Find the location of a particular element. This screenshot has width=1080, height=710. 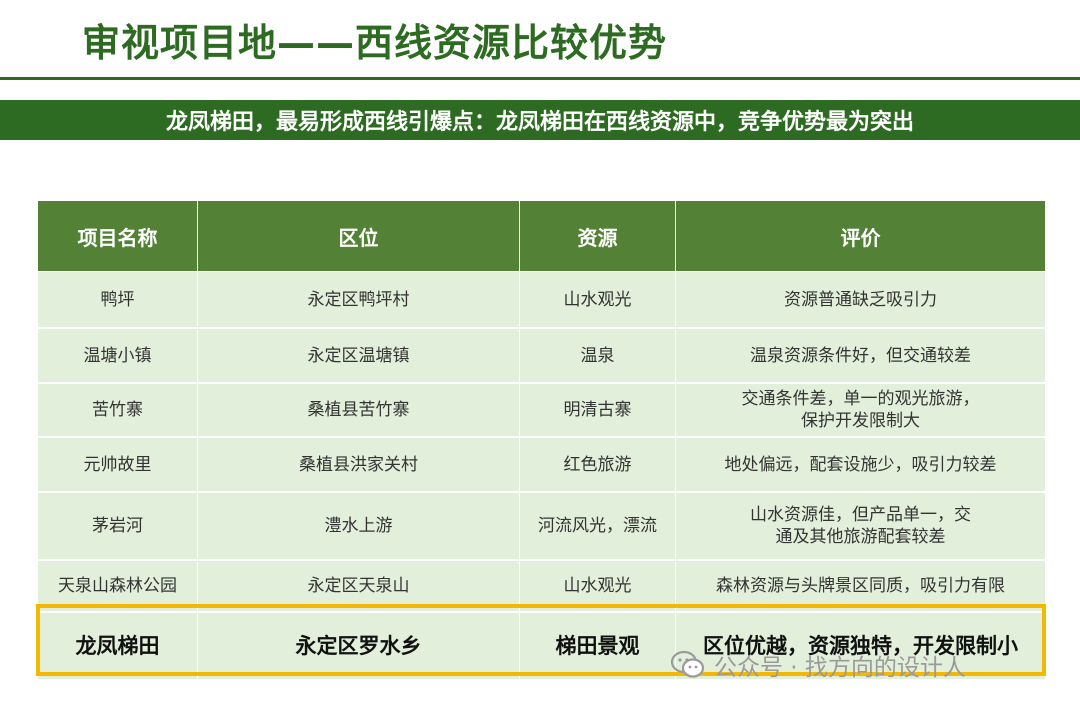

cell-name: 茅岩河 is located at coordinates (117, 526).